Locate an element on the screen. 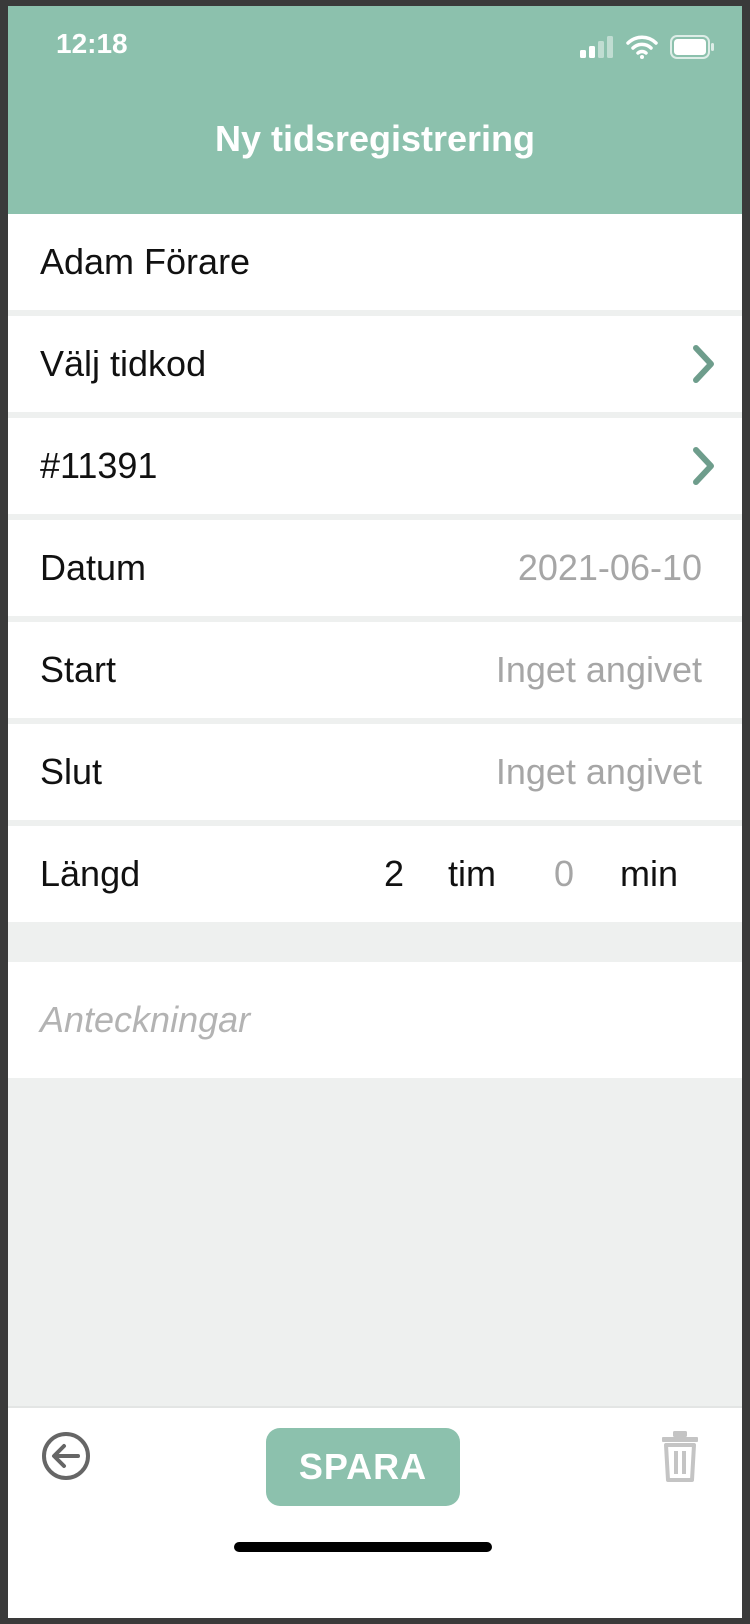  app-header: 12:18 Ny tidsregistrering is located at coordinates (375, 110).